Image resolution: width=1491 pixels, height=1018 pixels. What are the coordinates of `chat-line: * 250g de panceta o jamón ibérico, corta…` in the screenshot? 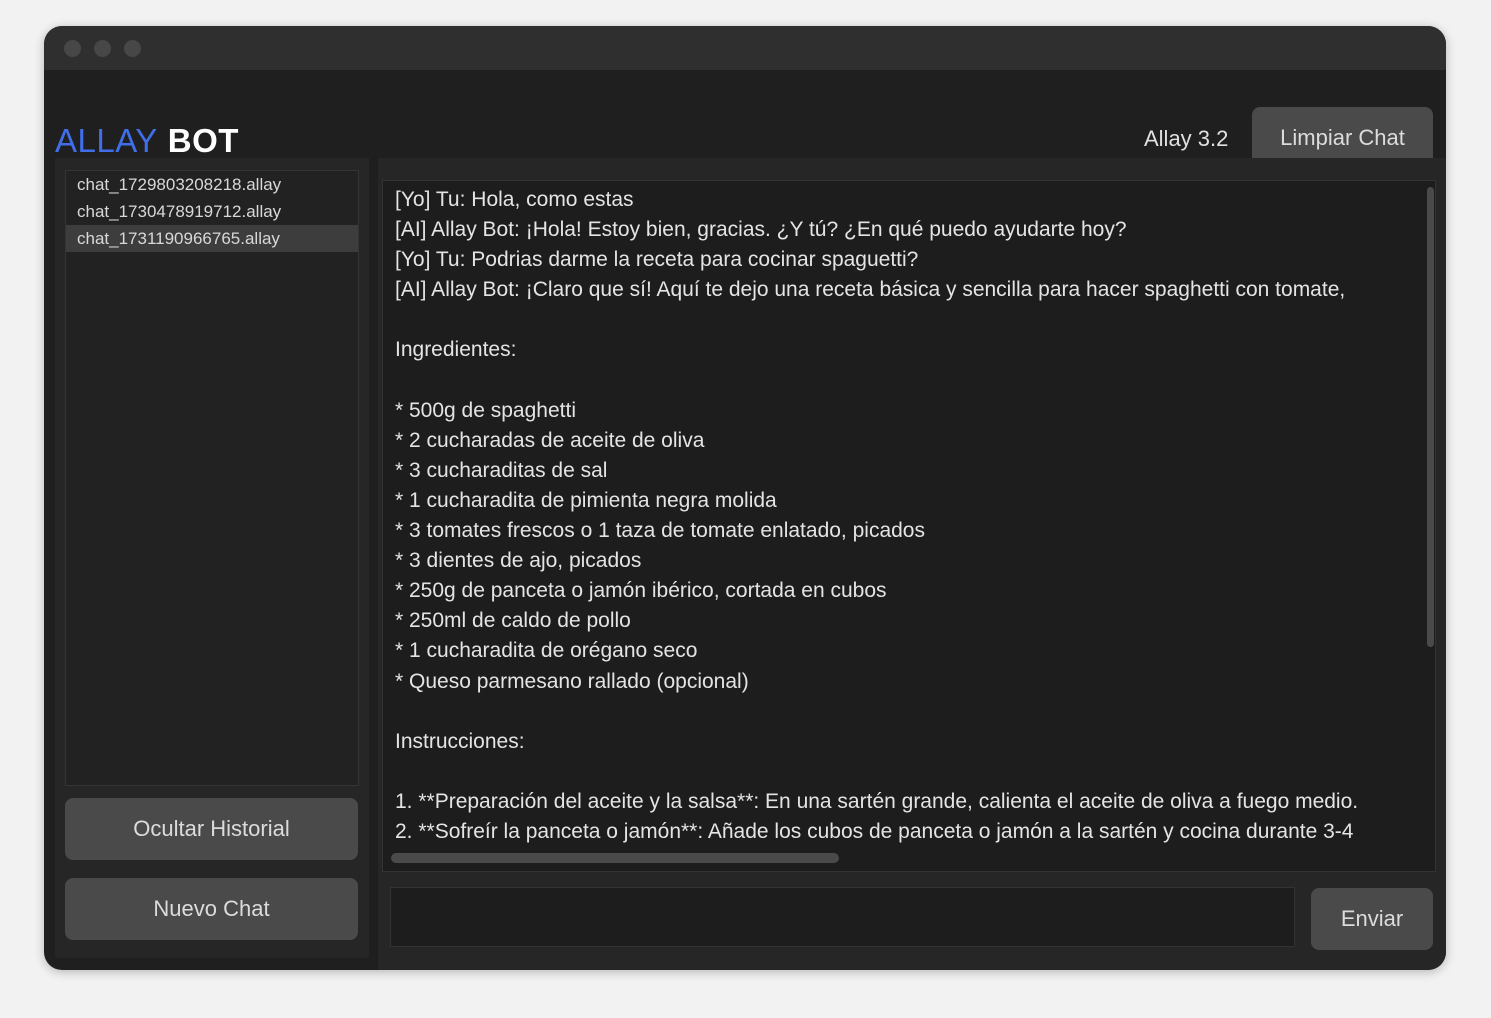 It's located at (641, 591).